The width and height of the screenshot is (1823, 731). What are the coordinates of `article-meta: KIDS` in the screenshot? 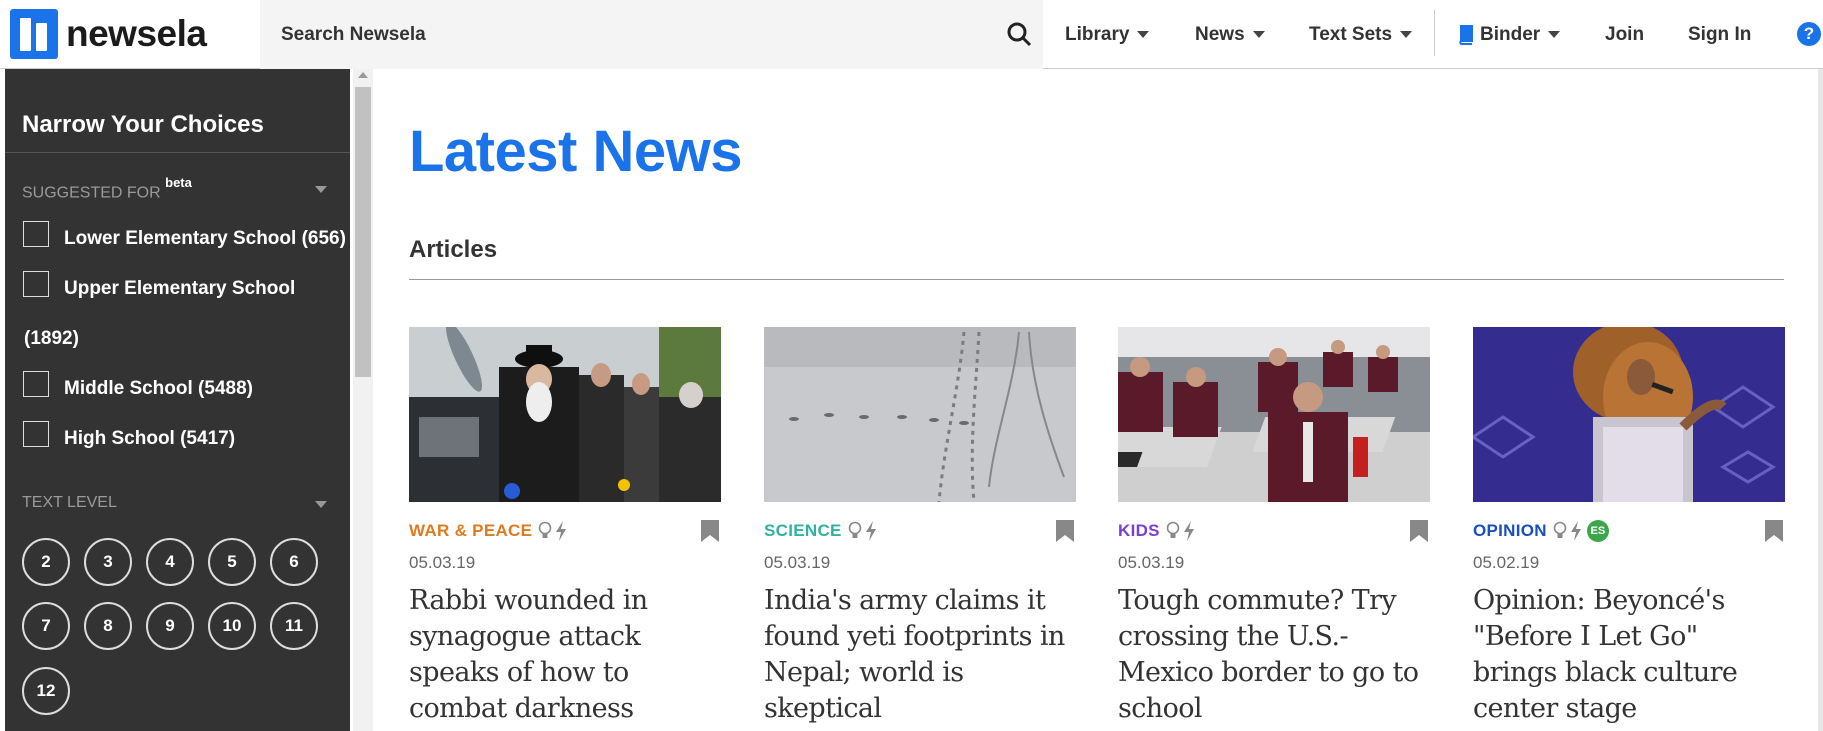 It's located at (1274, 531).